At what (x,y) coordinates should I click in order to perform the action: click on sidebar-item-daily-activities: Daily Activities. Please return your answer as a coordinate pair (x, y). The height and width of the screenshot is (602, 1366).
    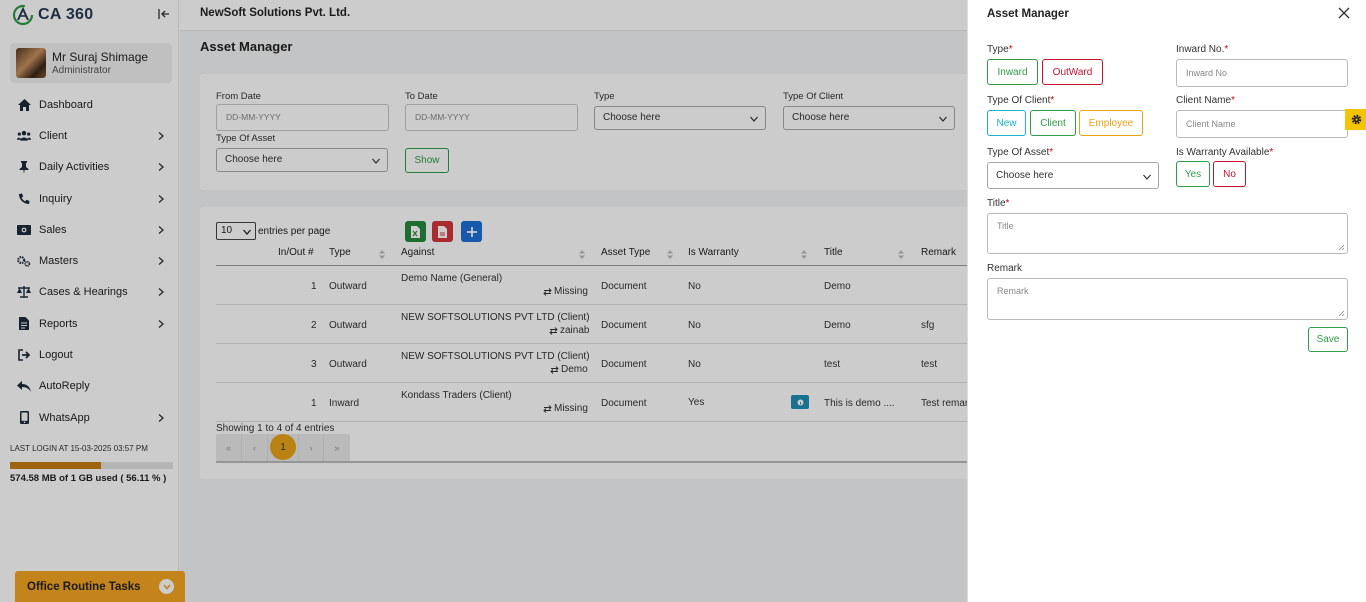
    Looking at the image, I should click on (89, 167).